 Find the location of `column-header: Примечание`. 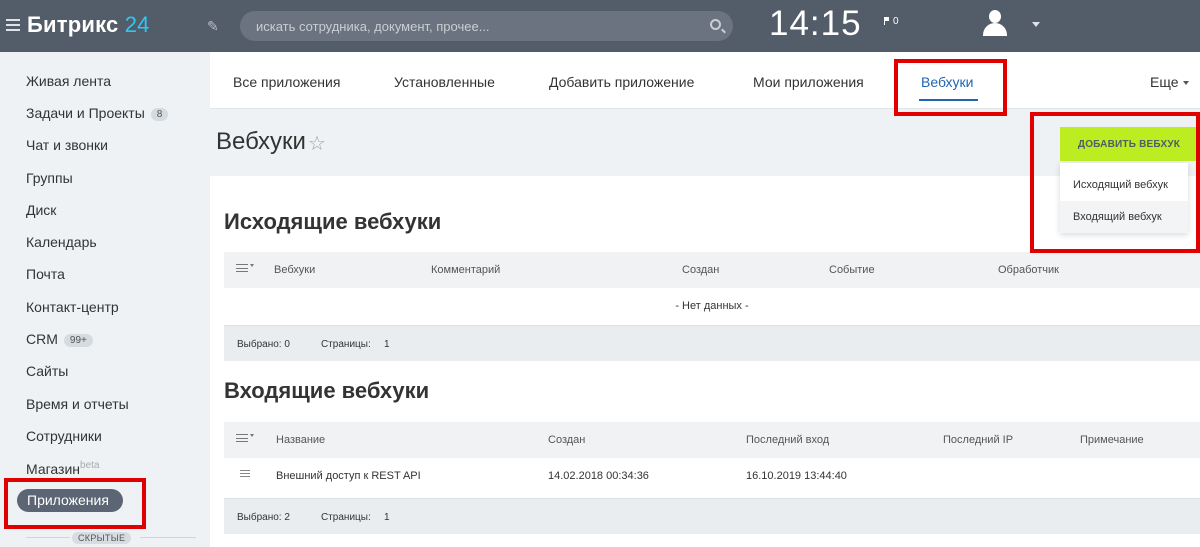

column-header: Примечание is located at coordinates (1112, 440).